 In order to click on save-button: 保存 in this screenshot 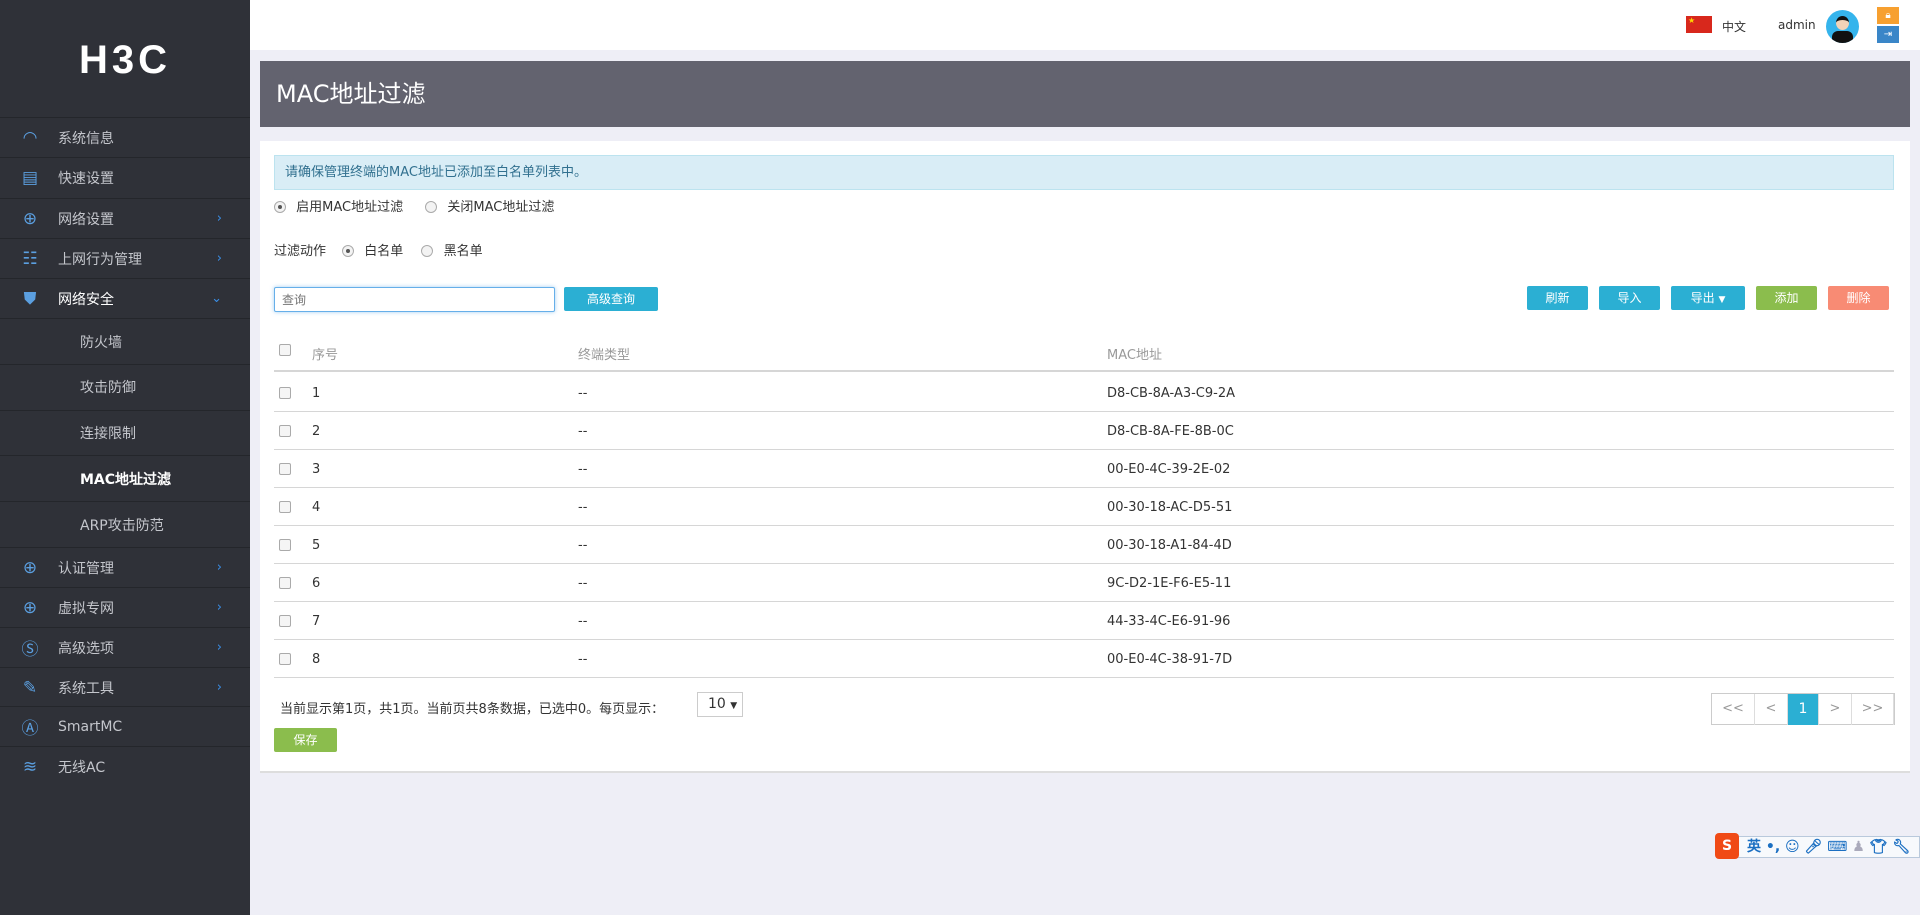, I will do `click(305, 740)`.